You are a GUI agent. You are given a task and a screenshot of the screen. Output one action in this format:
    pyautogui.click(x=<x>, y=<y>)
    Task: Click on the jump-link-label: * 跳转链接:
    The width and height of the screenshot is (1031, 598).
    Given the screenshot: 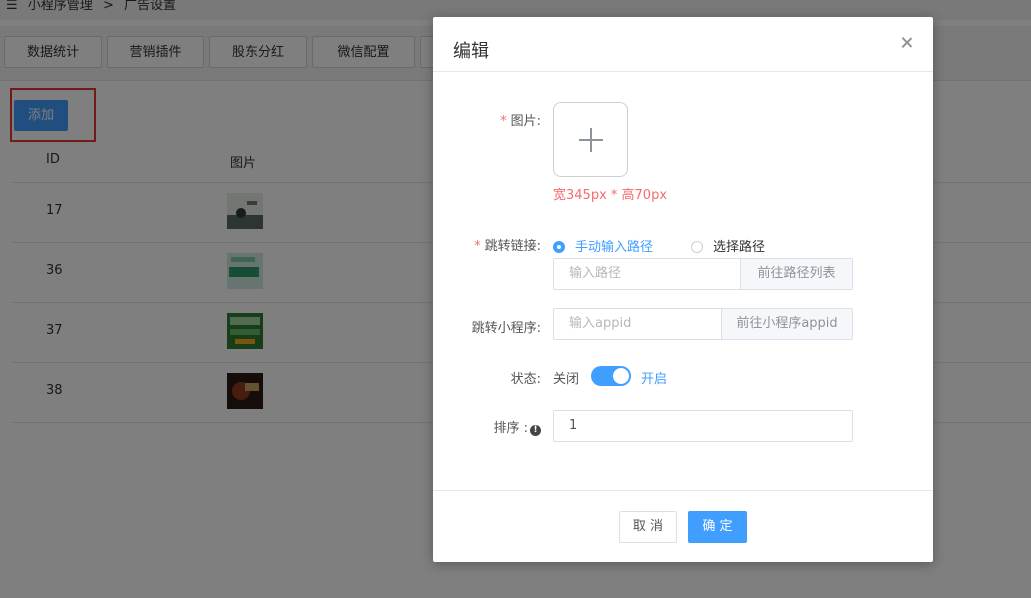 What is the action you would take?
    pyautogui.click(x=507, y=246)
    